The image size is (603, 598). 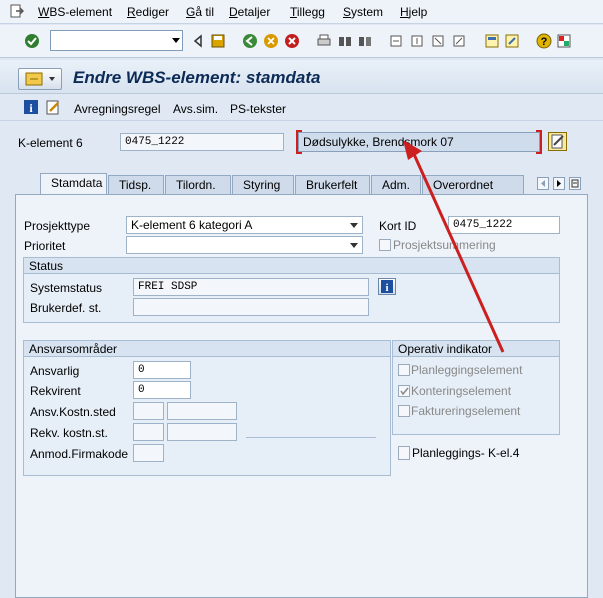 I want to click on annotation-arrow-icon, so click(x=454, y=246).